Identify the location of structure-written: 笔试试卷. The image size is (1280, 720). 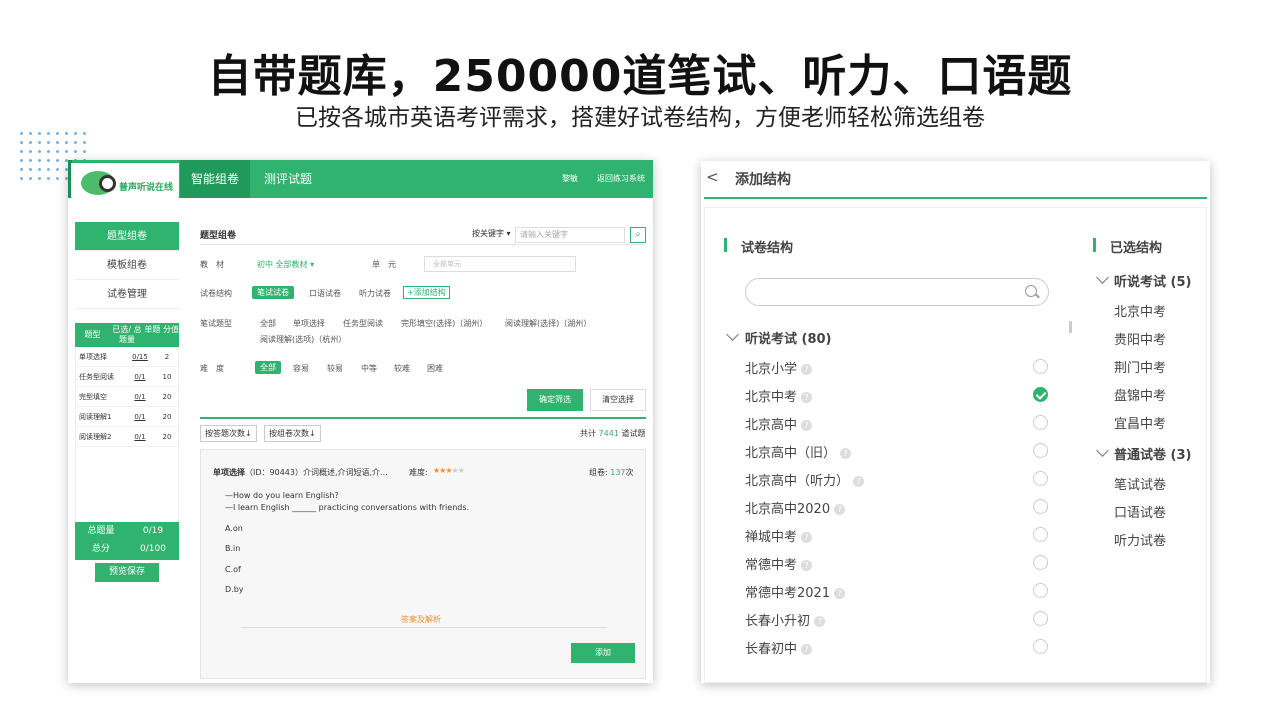
(273, 292).